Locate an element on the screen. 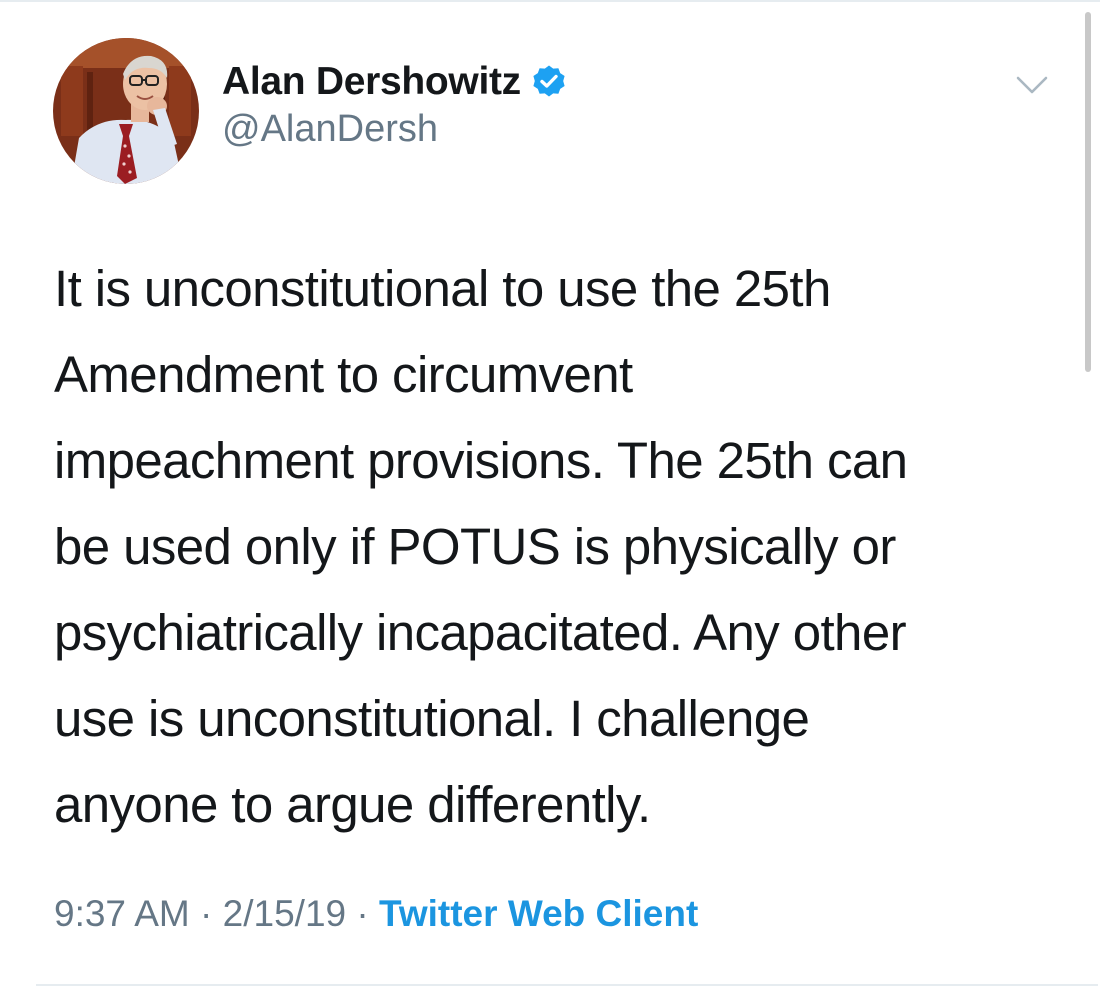 Image resolution: width=1100 pixels, height=995 pixels. bottom-divider is located at coordinates (567, 985).